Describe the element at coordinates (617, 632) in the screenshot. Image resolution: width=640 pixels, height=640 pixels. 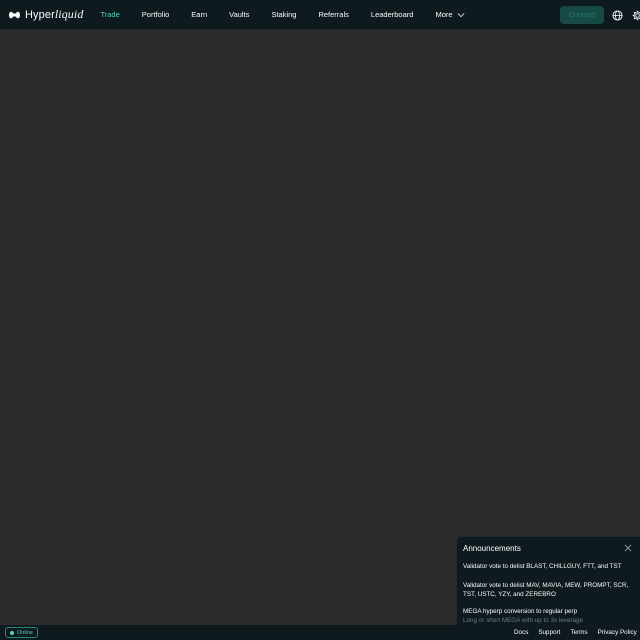
I see `footer-link-privacy: Privacy Policy` at that location.